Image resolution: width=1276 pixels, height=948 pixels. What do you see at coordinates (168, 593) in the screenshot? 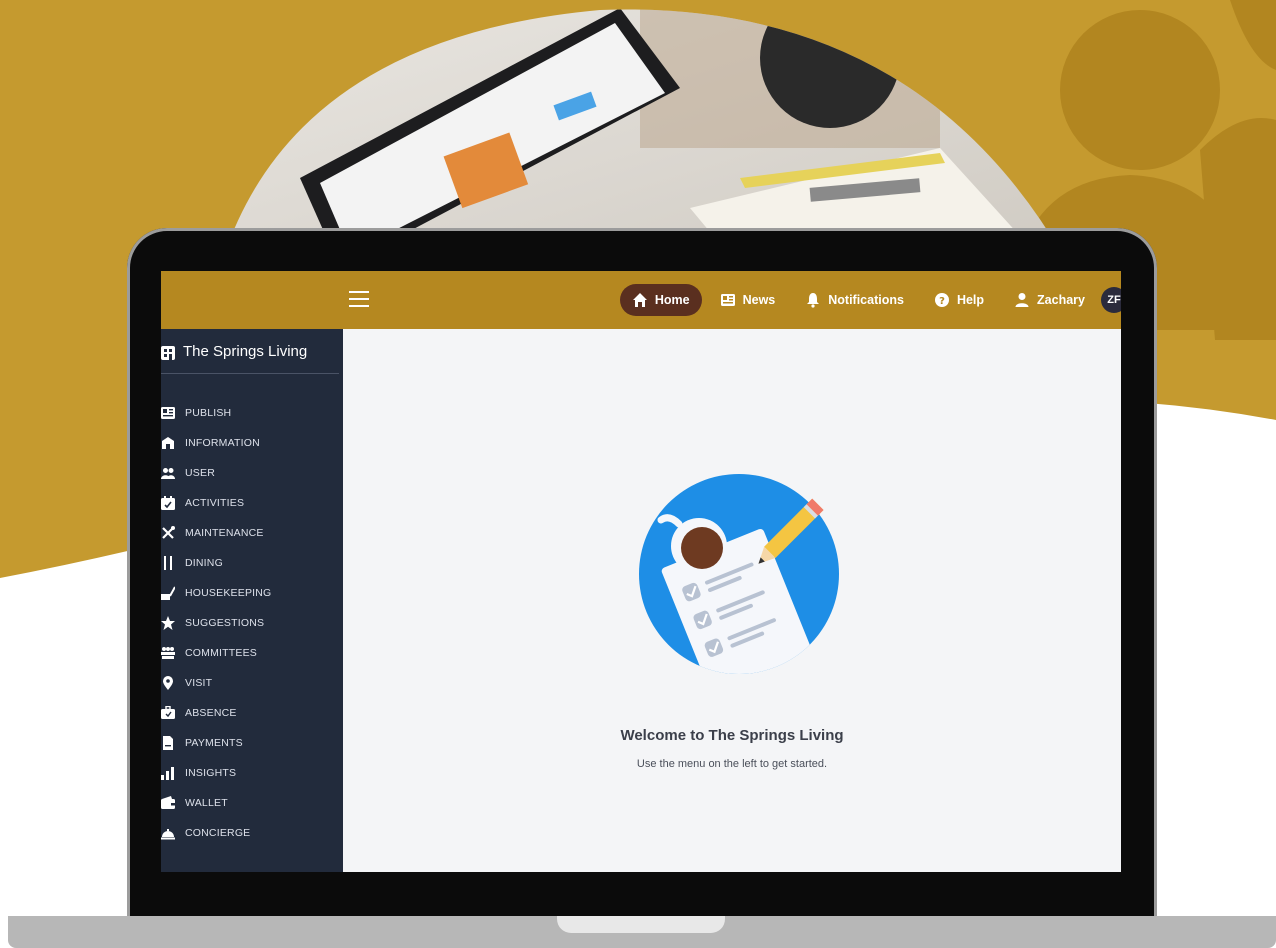
I see `broom-icon` at bounding box center [168, 593].